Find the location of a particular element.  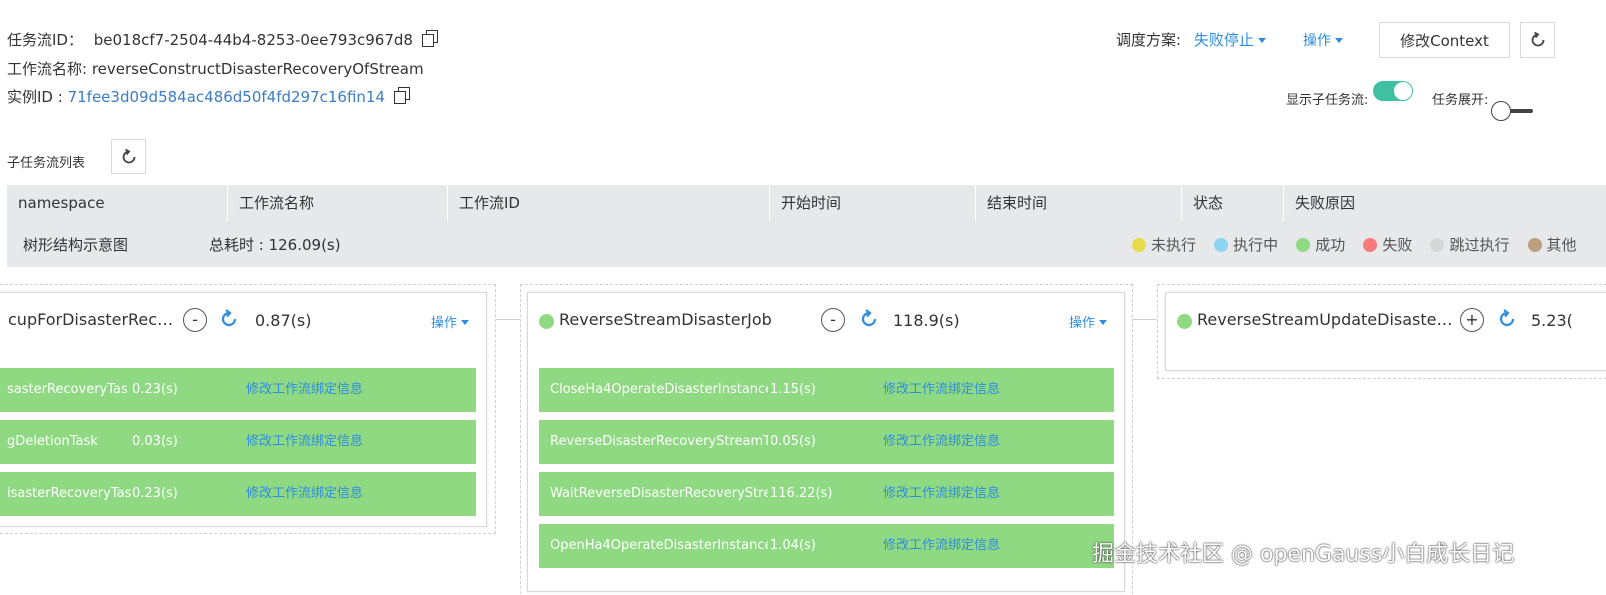

show-subflow-label: 显示子任务流: is located at coordinates (1327, 100).